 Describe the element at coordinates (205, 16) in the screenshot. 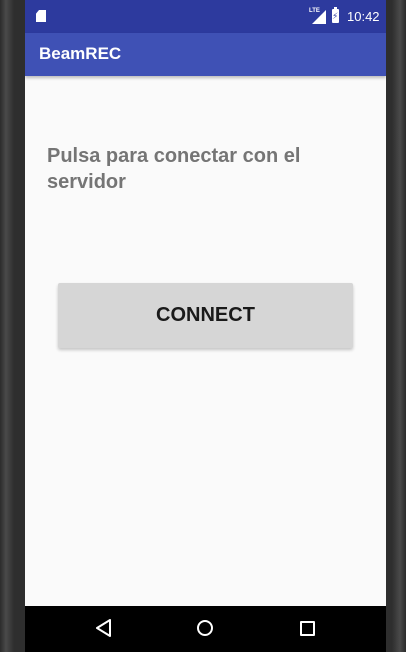

I see `status-bar: LTE 10:42` at that location.